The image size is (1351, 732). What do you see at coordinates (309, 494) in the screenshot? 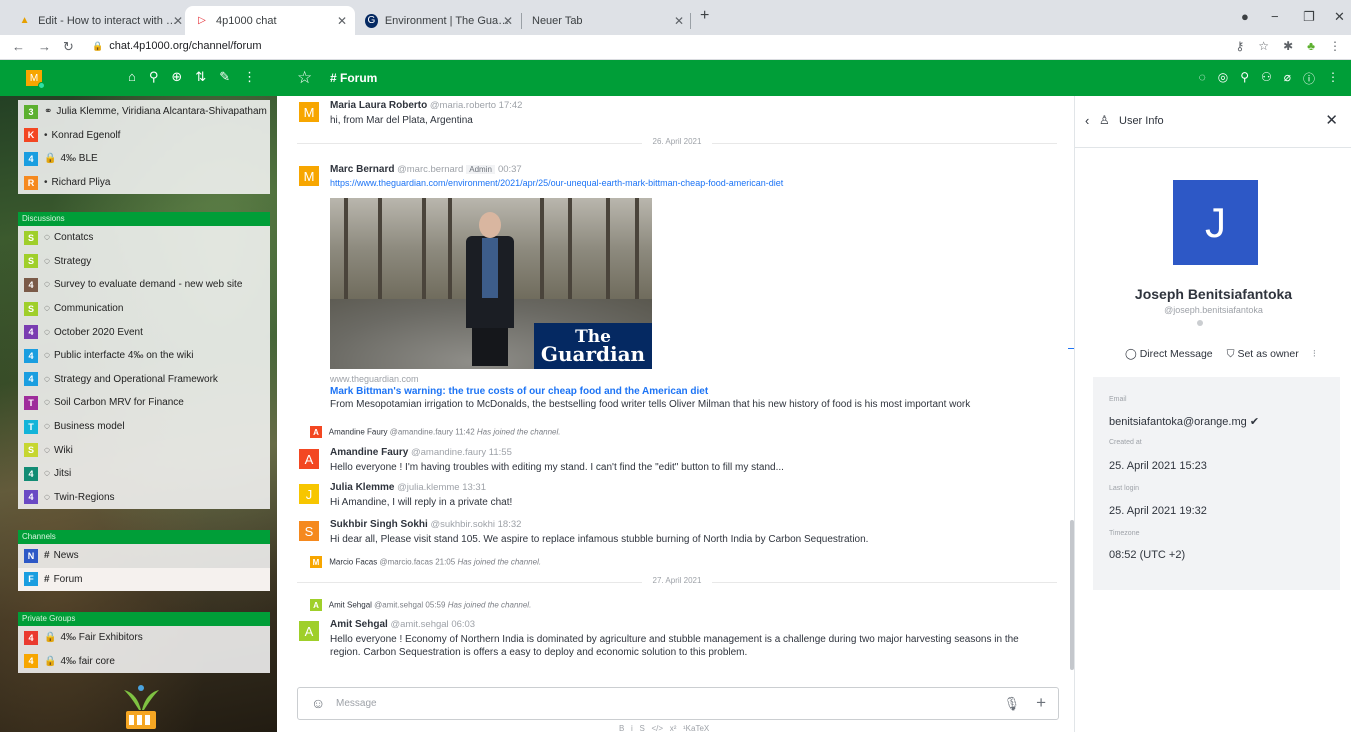
I see `user-avatar: J` at bounding box center [309, 494].